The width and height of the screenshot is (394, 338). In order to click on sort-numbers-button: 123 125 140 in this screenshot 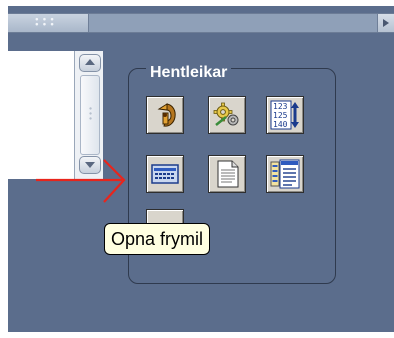, I will do `click(285, 115)`.